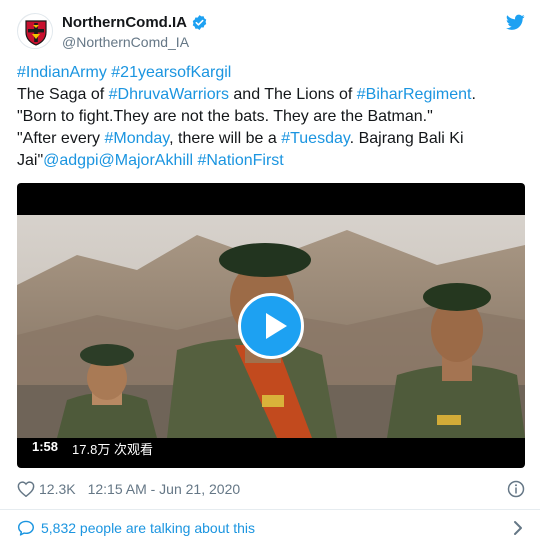 This screenshot has height=543, width=540. I want to click on hashtag-link: #IndianArmy, so click(62, 72).